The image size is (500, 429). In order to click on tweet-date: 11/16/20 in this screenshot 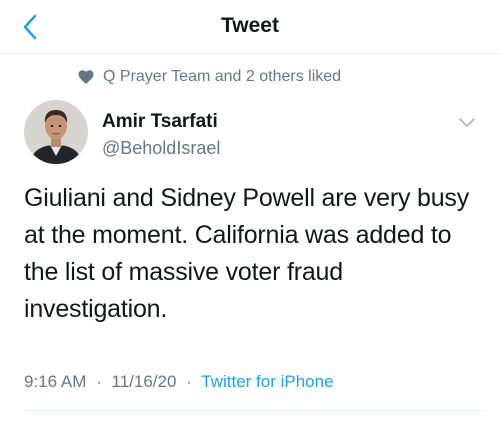, I will do `click(144, 381)`.